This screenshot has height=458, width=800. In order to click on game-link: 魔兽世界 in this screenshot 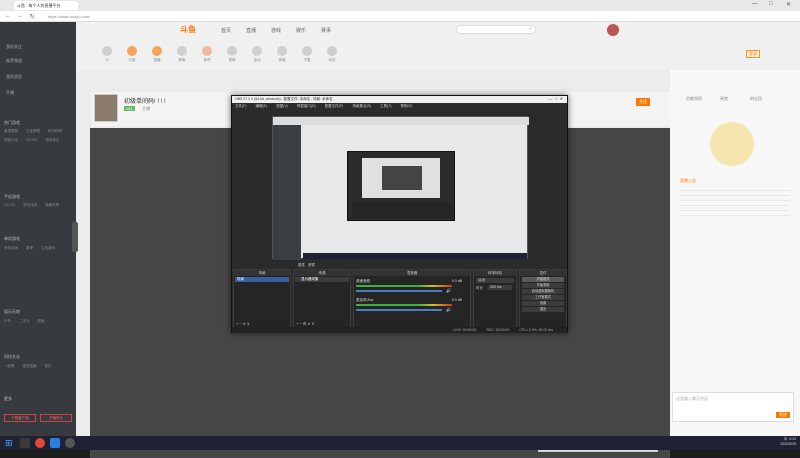, I will do `click(52, 205)`.